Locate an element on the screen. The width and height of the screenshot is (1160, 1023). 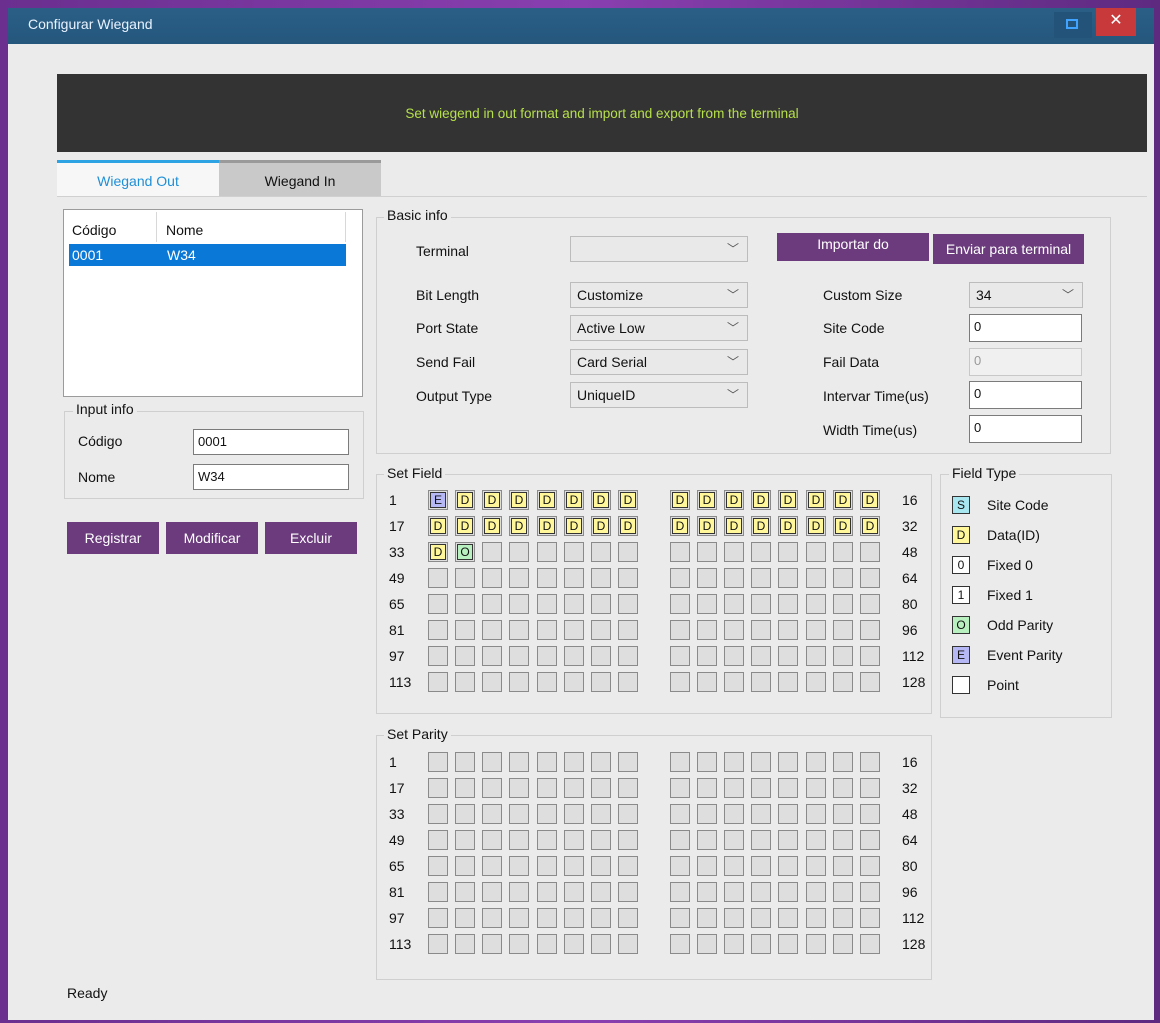
field-bit-cell: O is located at coordinates (465, 552).